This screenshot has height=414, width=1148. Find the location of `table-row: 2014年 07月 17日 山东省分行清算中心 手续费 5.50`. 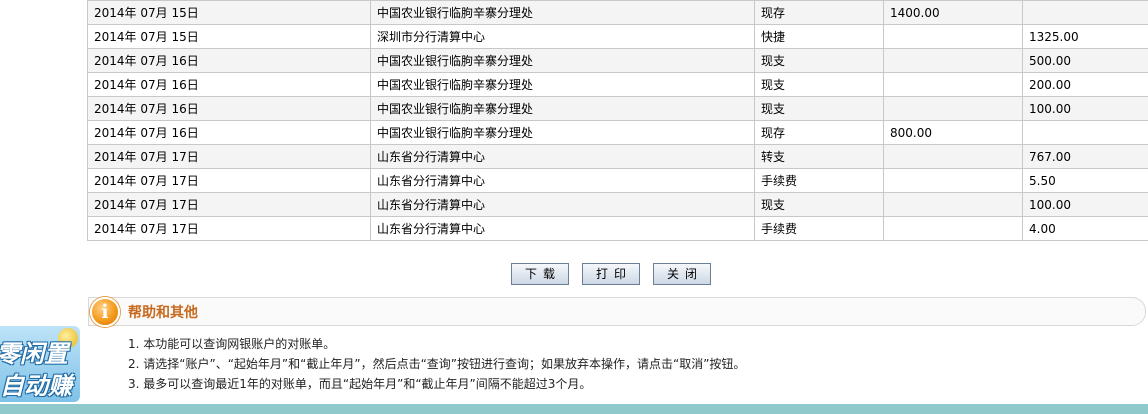

table-row: 2014年 07月 17日 山东省分行清算中心 手续费 5.50 is located at coordinates (617, 180).